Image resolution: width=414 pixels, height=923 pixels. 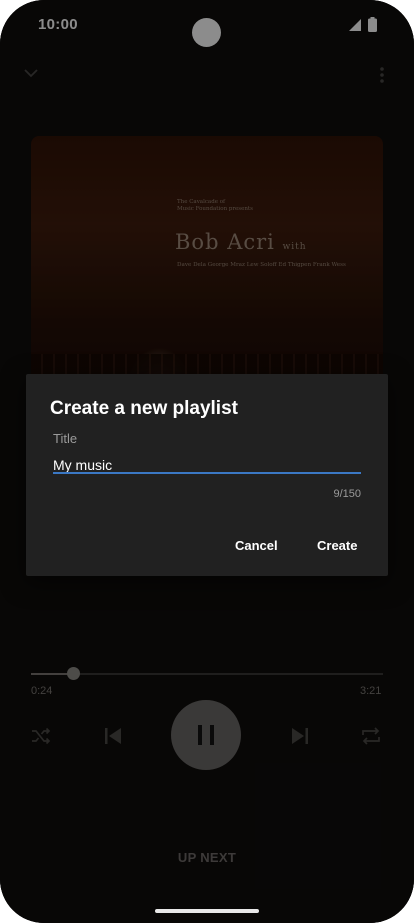 What do you see at coordinates (65, 438) in the screenshot?
I see `title-field-label: Title` at bounding box center [65, 438].